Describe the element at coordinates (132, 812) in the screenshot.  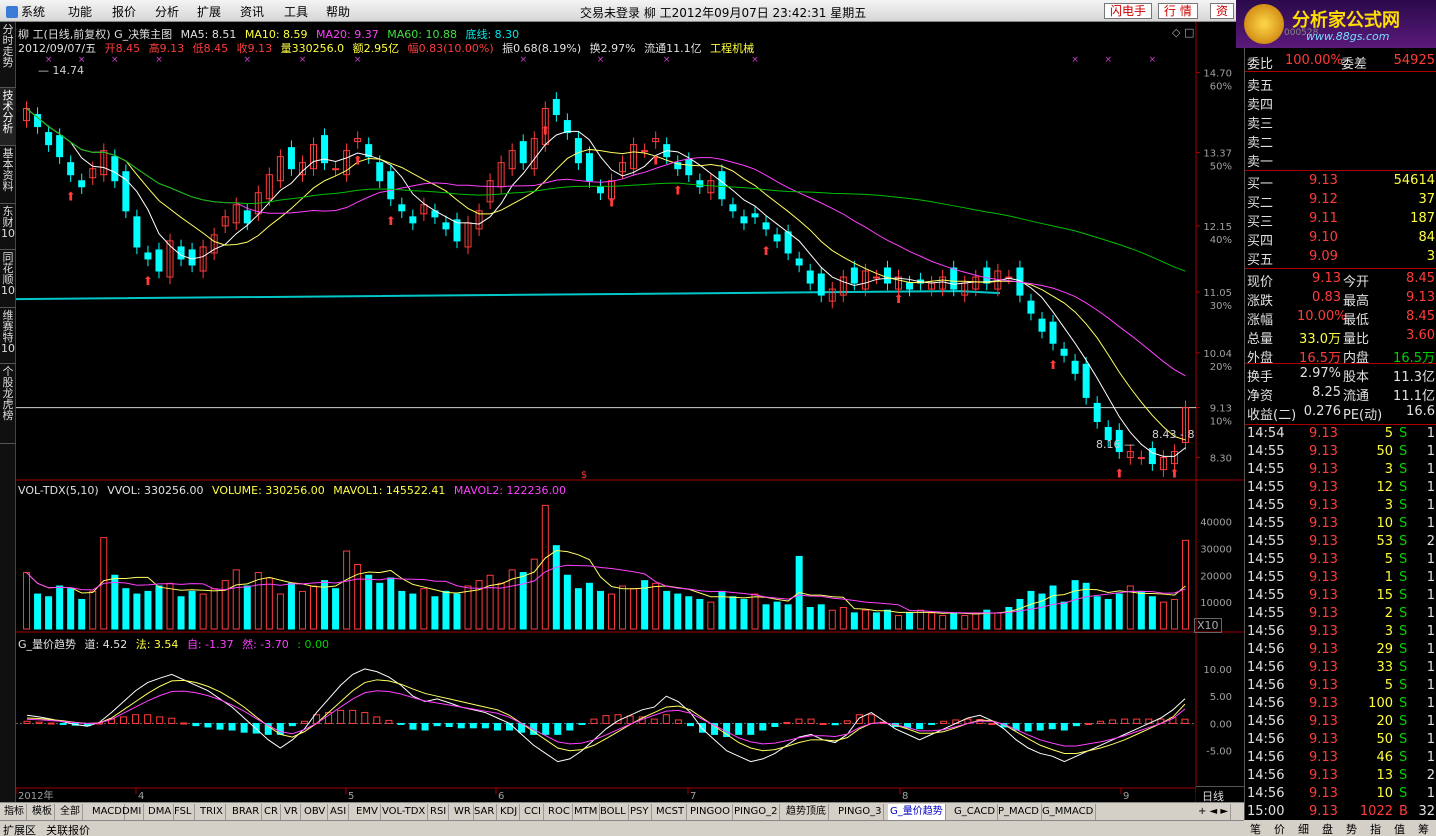
I see `indicator-tab: DMI` at that location.